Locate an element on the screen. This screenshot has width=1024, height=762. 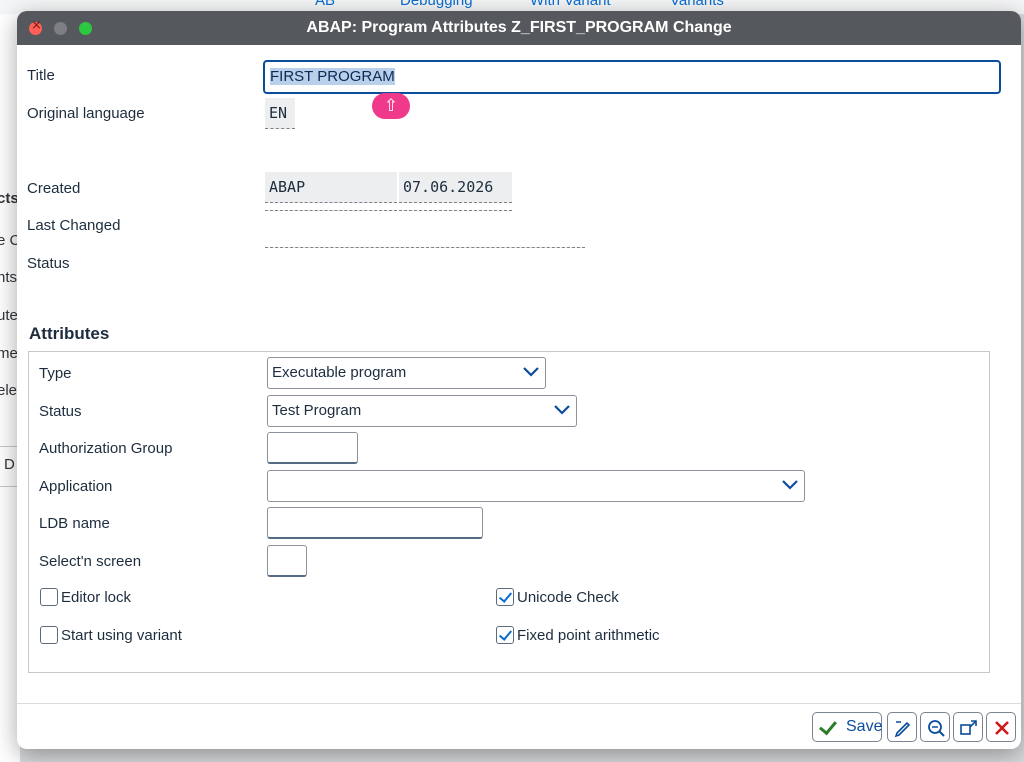
status-value is located at coordinates (425, 247).